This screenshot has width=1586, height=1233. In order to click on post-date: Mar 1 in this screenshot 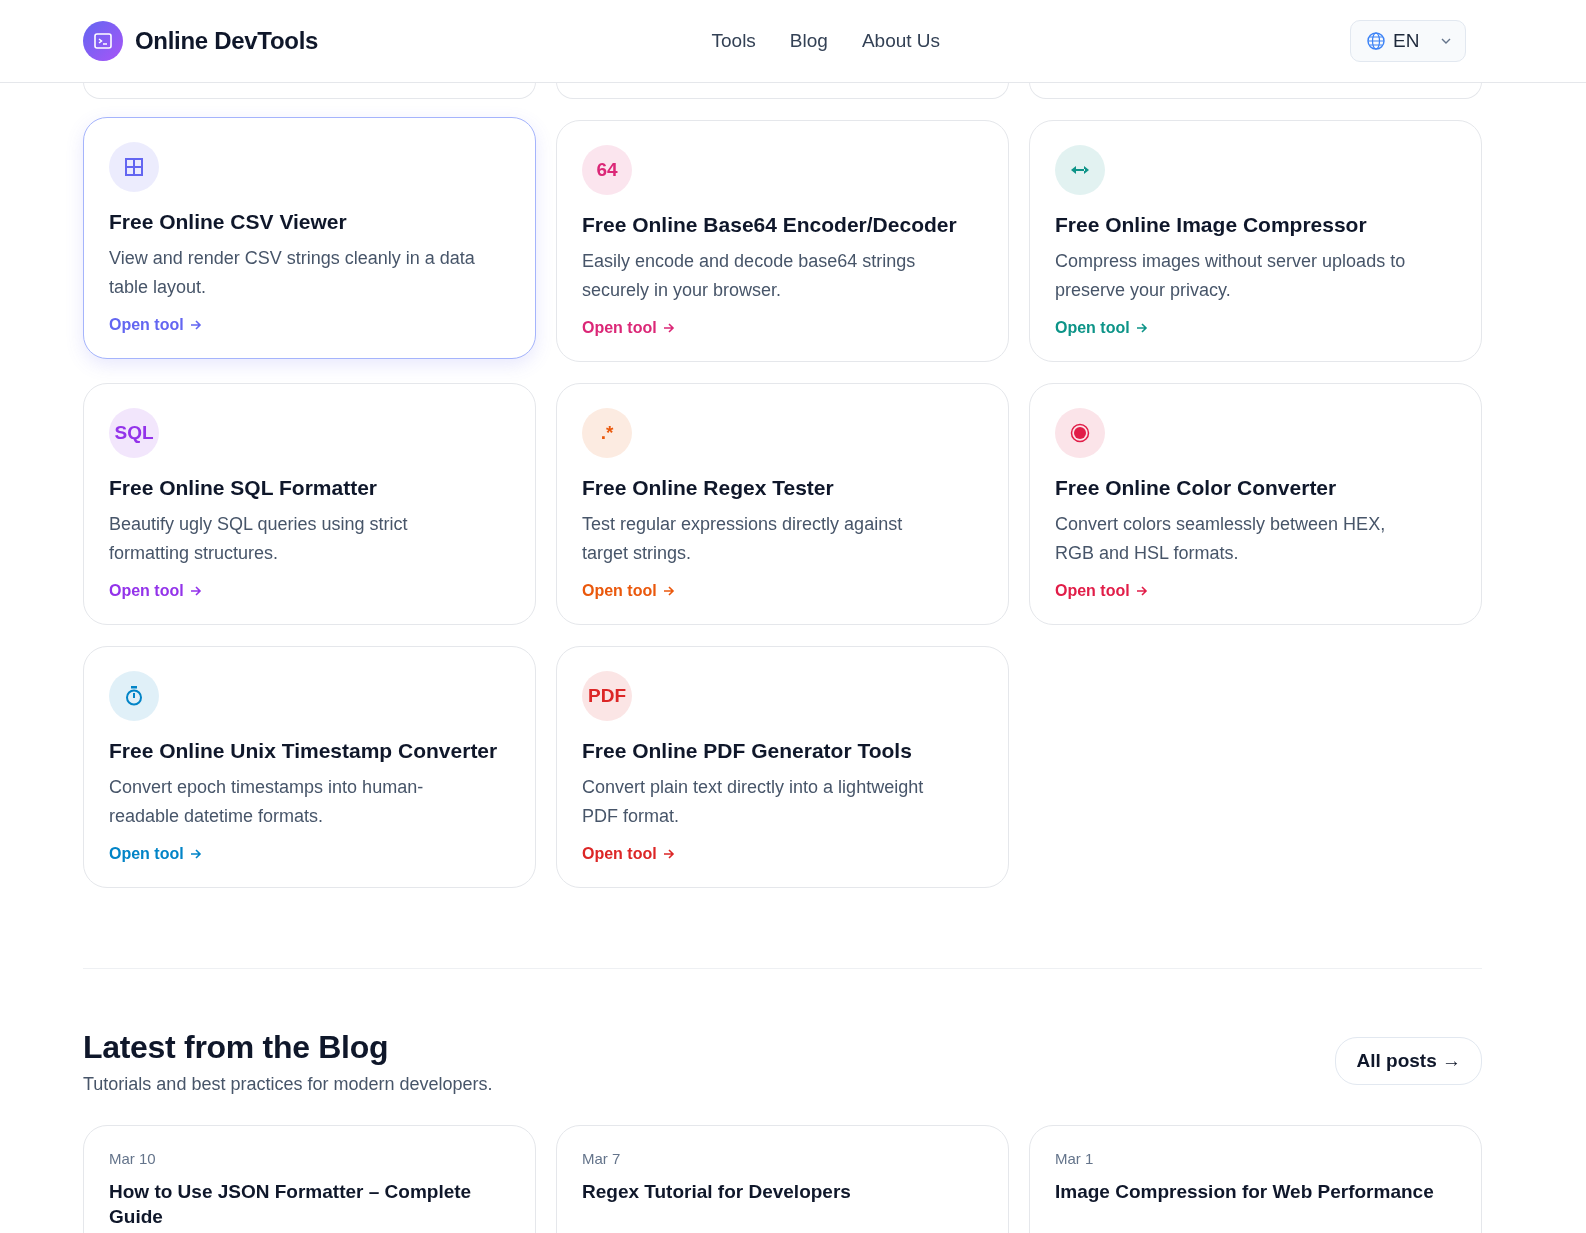, I will do `click(1075, 1158)`.